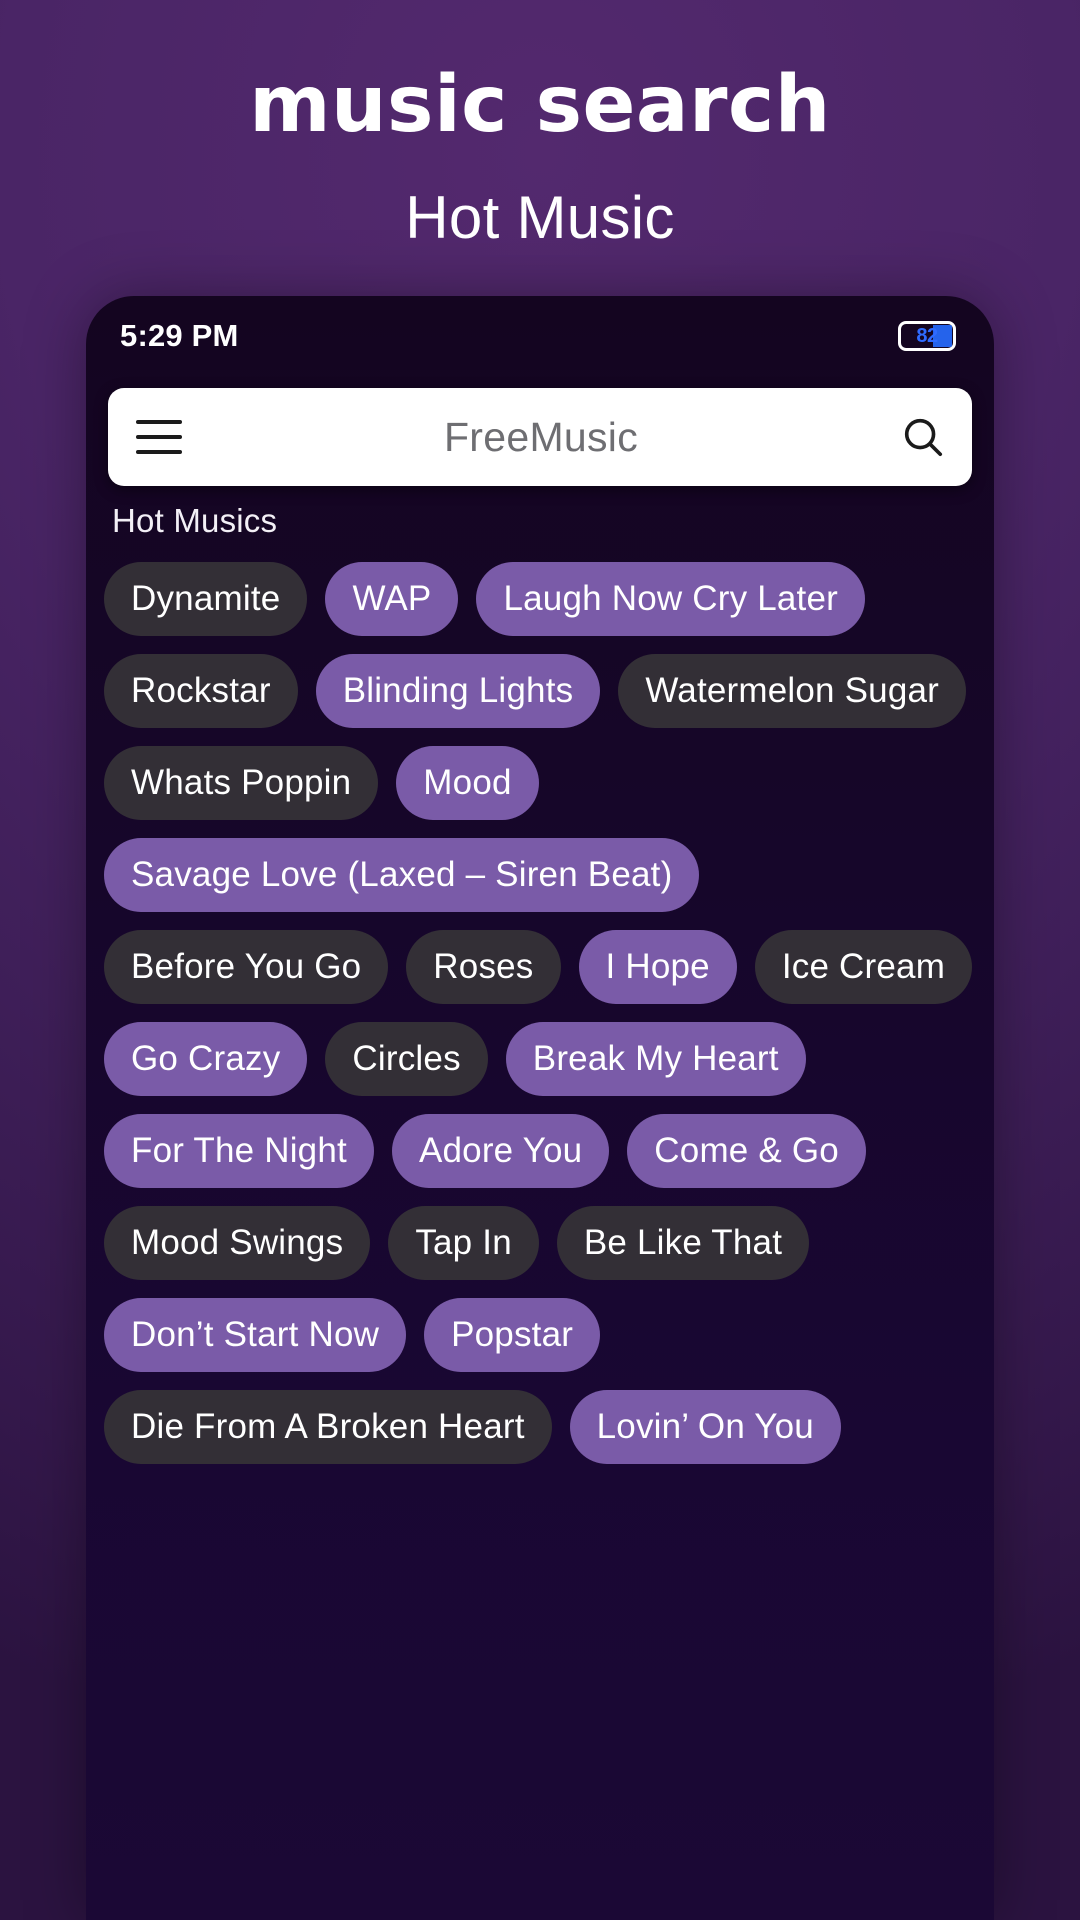 The width and height of the screenshot is (1080, 1920). Describe the element at coordinates (241, 783) in the screenshot. I see `chip-item: Whats Poppin` at that location.